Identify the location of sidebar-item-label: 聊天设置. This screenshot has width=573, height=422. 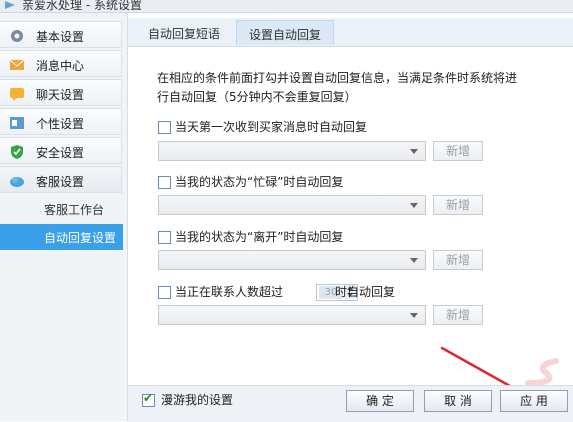
(60, 95).